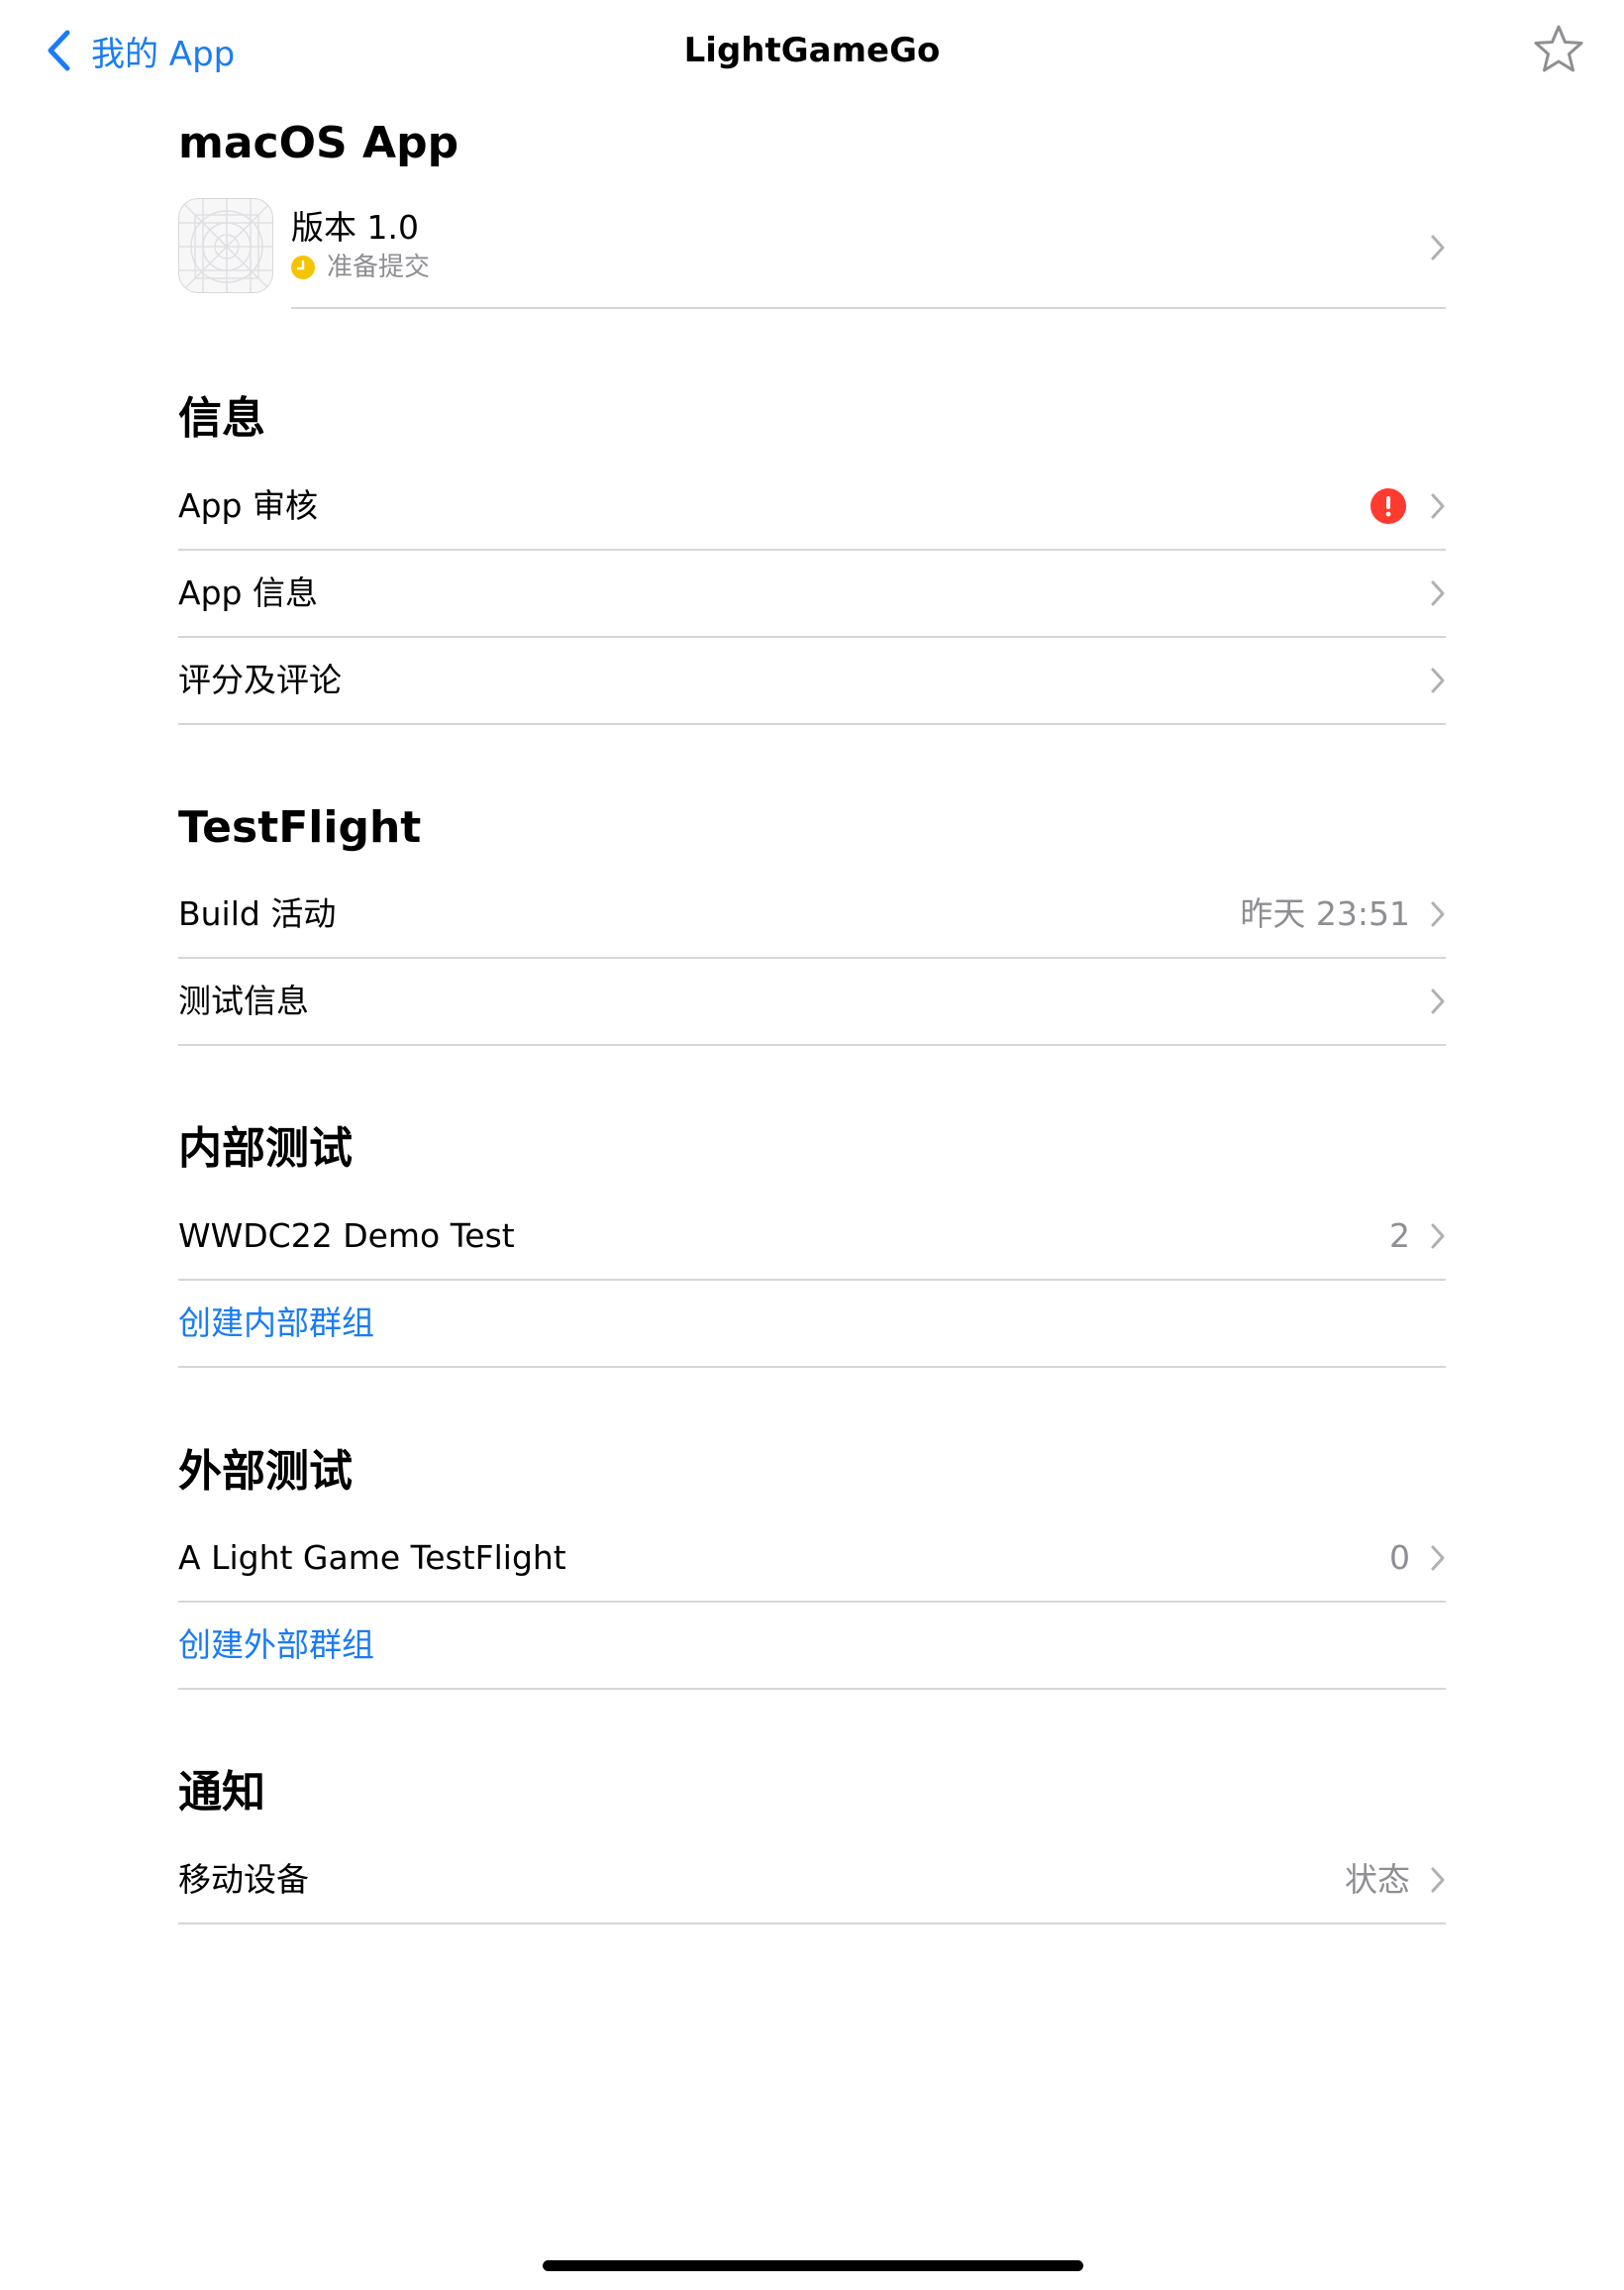  What do you see at coordinates (372, 1558) in the screenshot?
I see `row-label: A Light Game TestFlight` at bounding box center [372, 1558].